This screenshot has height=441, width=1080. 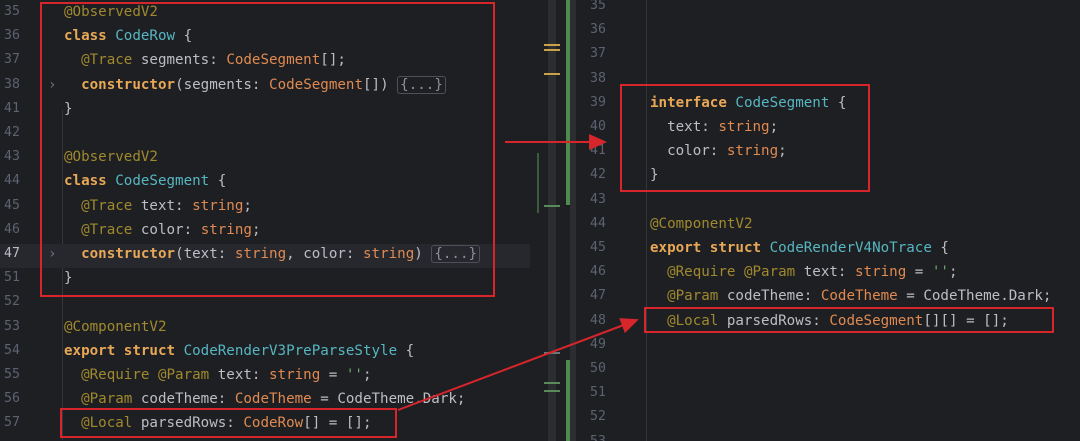 What do you see at coordinates (538, 183) in the screenshot?
I see `diff-stripe` at bounding box center [538, 183].